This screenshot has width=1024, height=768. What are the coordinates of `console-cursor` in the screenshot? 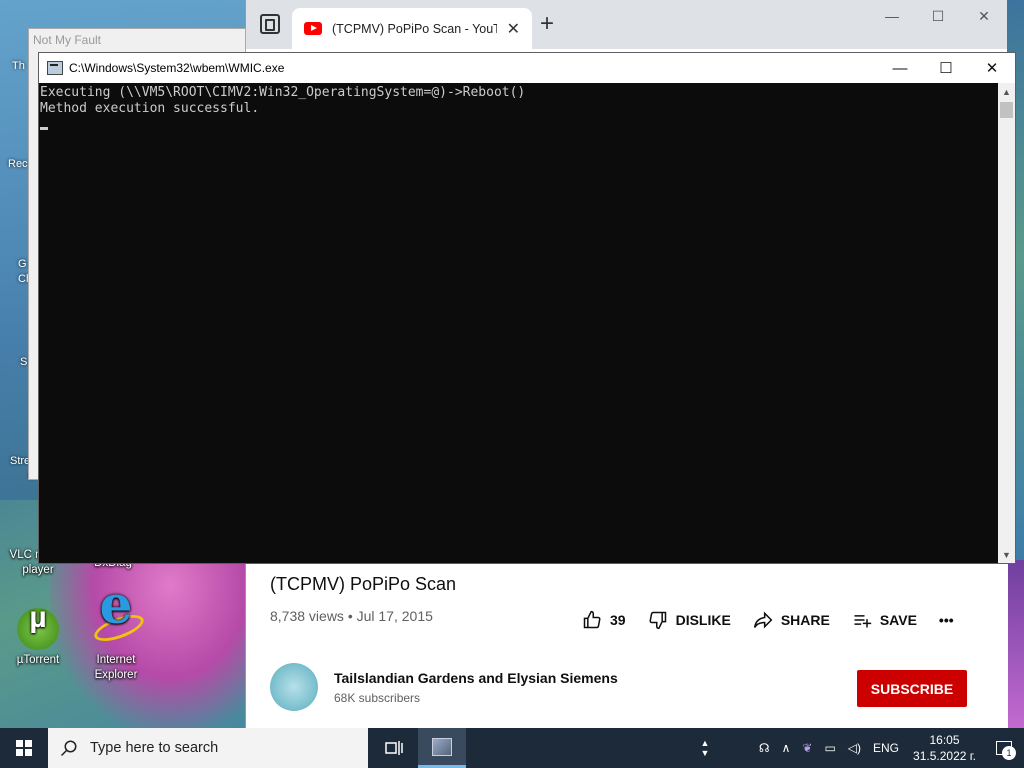 It's located at (44, 128).